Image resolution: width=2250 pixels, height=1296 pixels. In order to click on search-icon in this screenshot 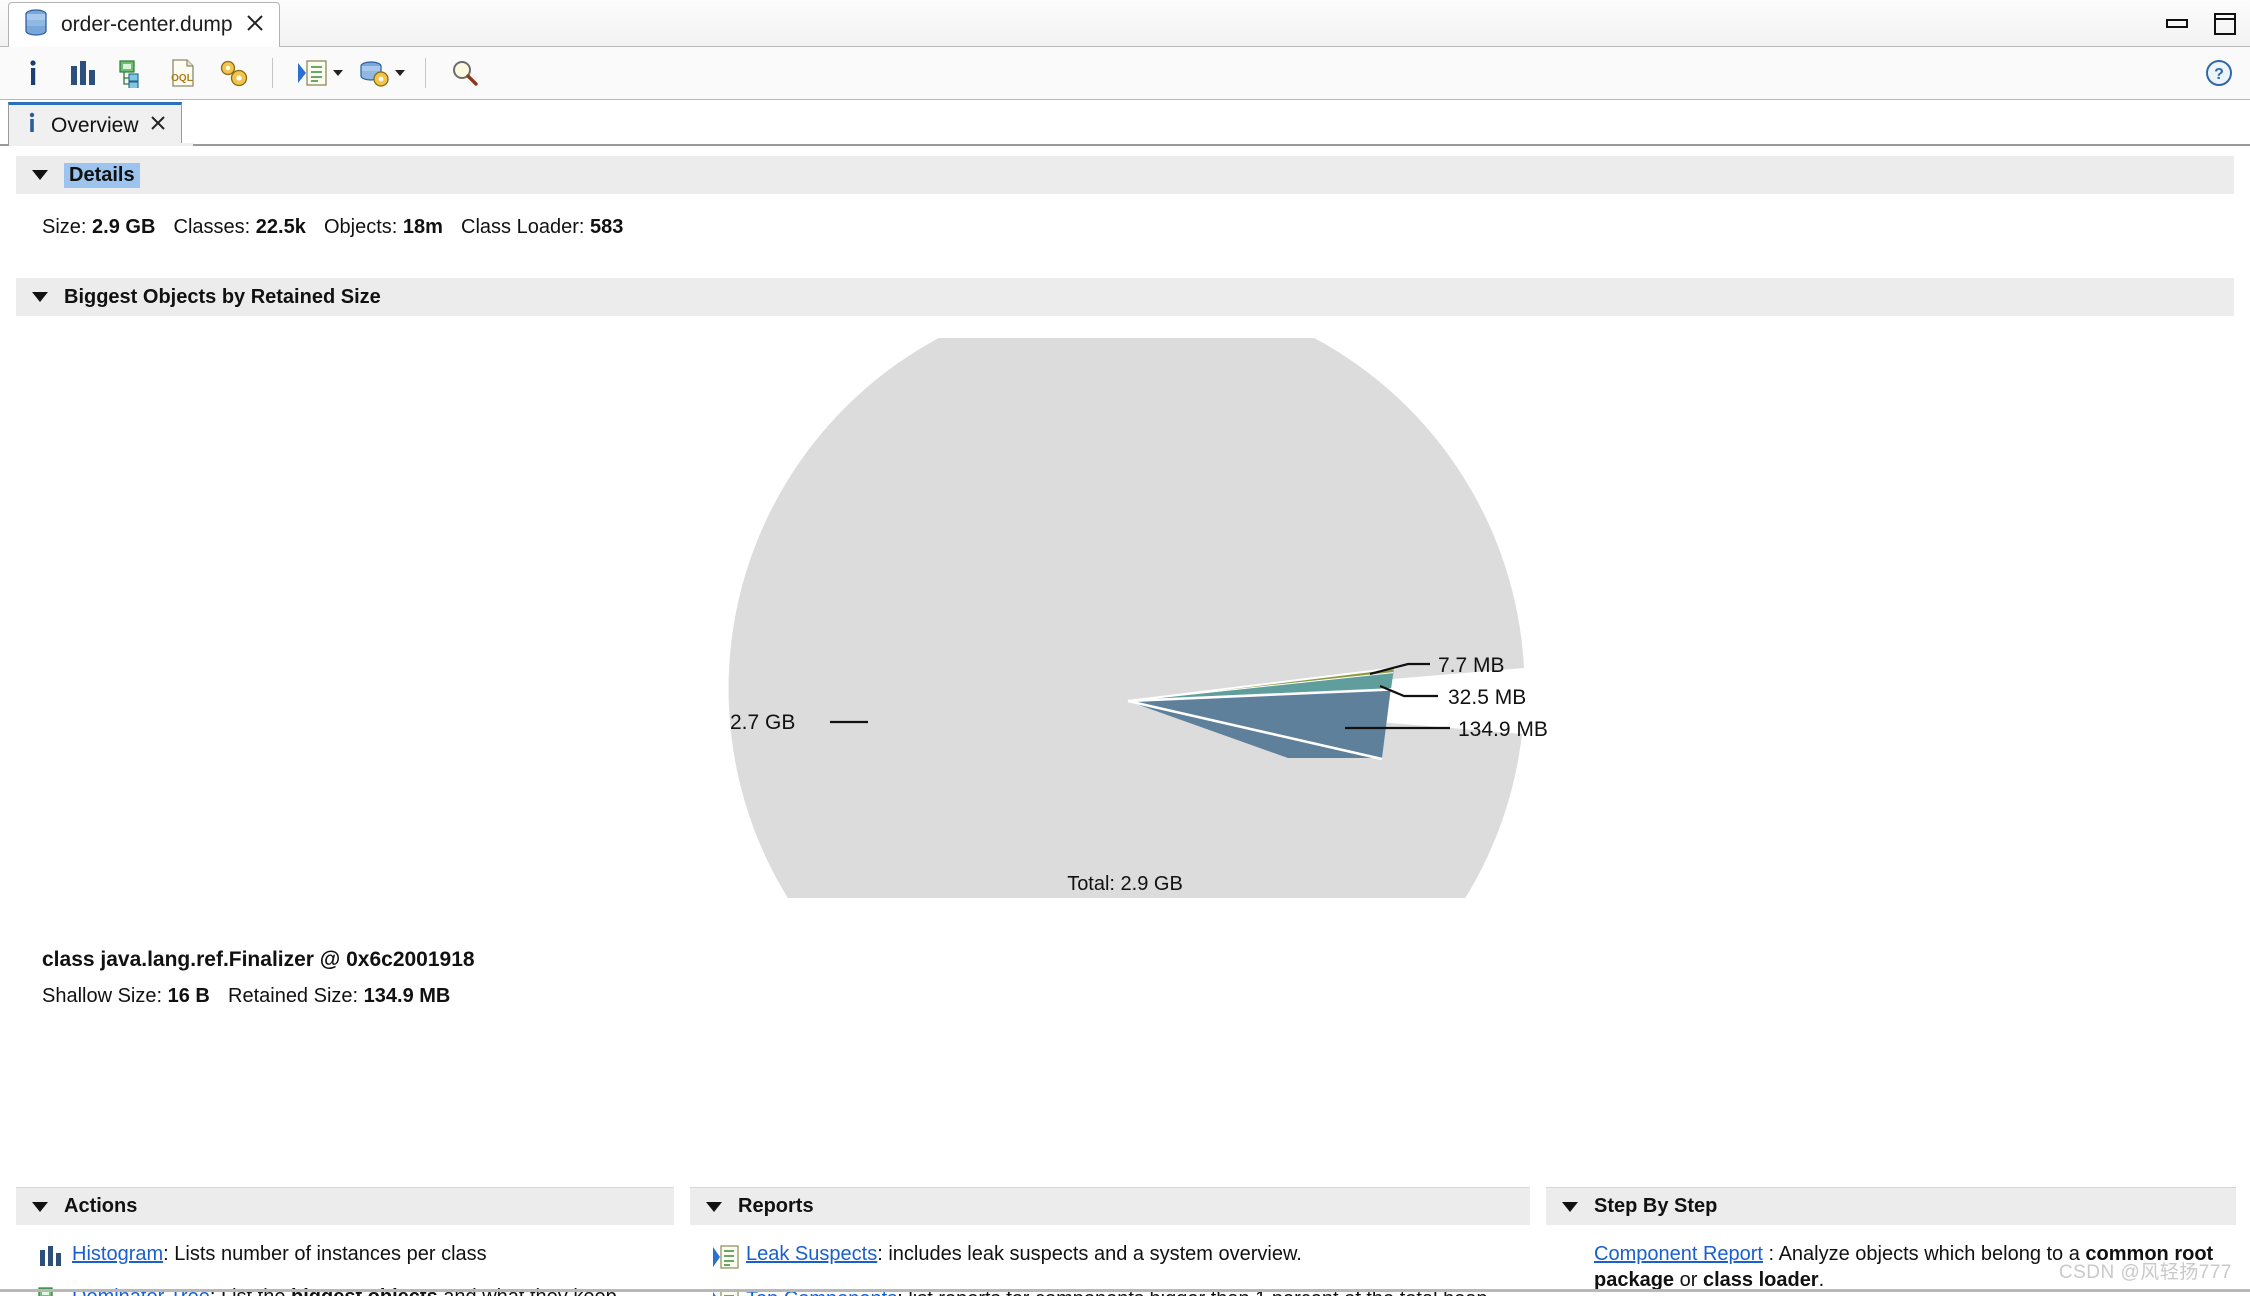, I will do `click(465, 73)`.